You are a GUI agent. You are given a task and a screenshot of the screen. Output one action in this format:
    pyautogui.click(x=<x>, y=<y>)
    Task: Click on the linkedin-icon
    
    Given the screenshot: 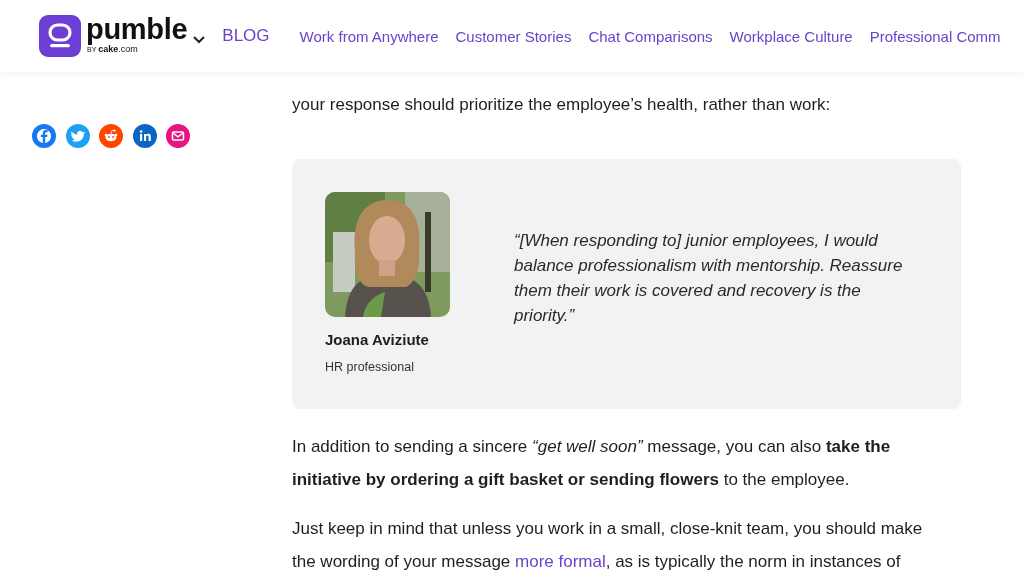 What is the action you would take?
    pyautogui.click(x=144, y=136)
    